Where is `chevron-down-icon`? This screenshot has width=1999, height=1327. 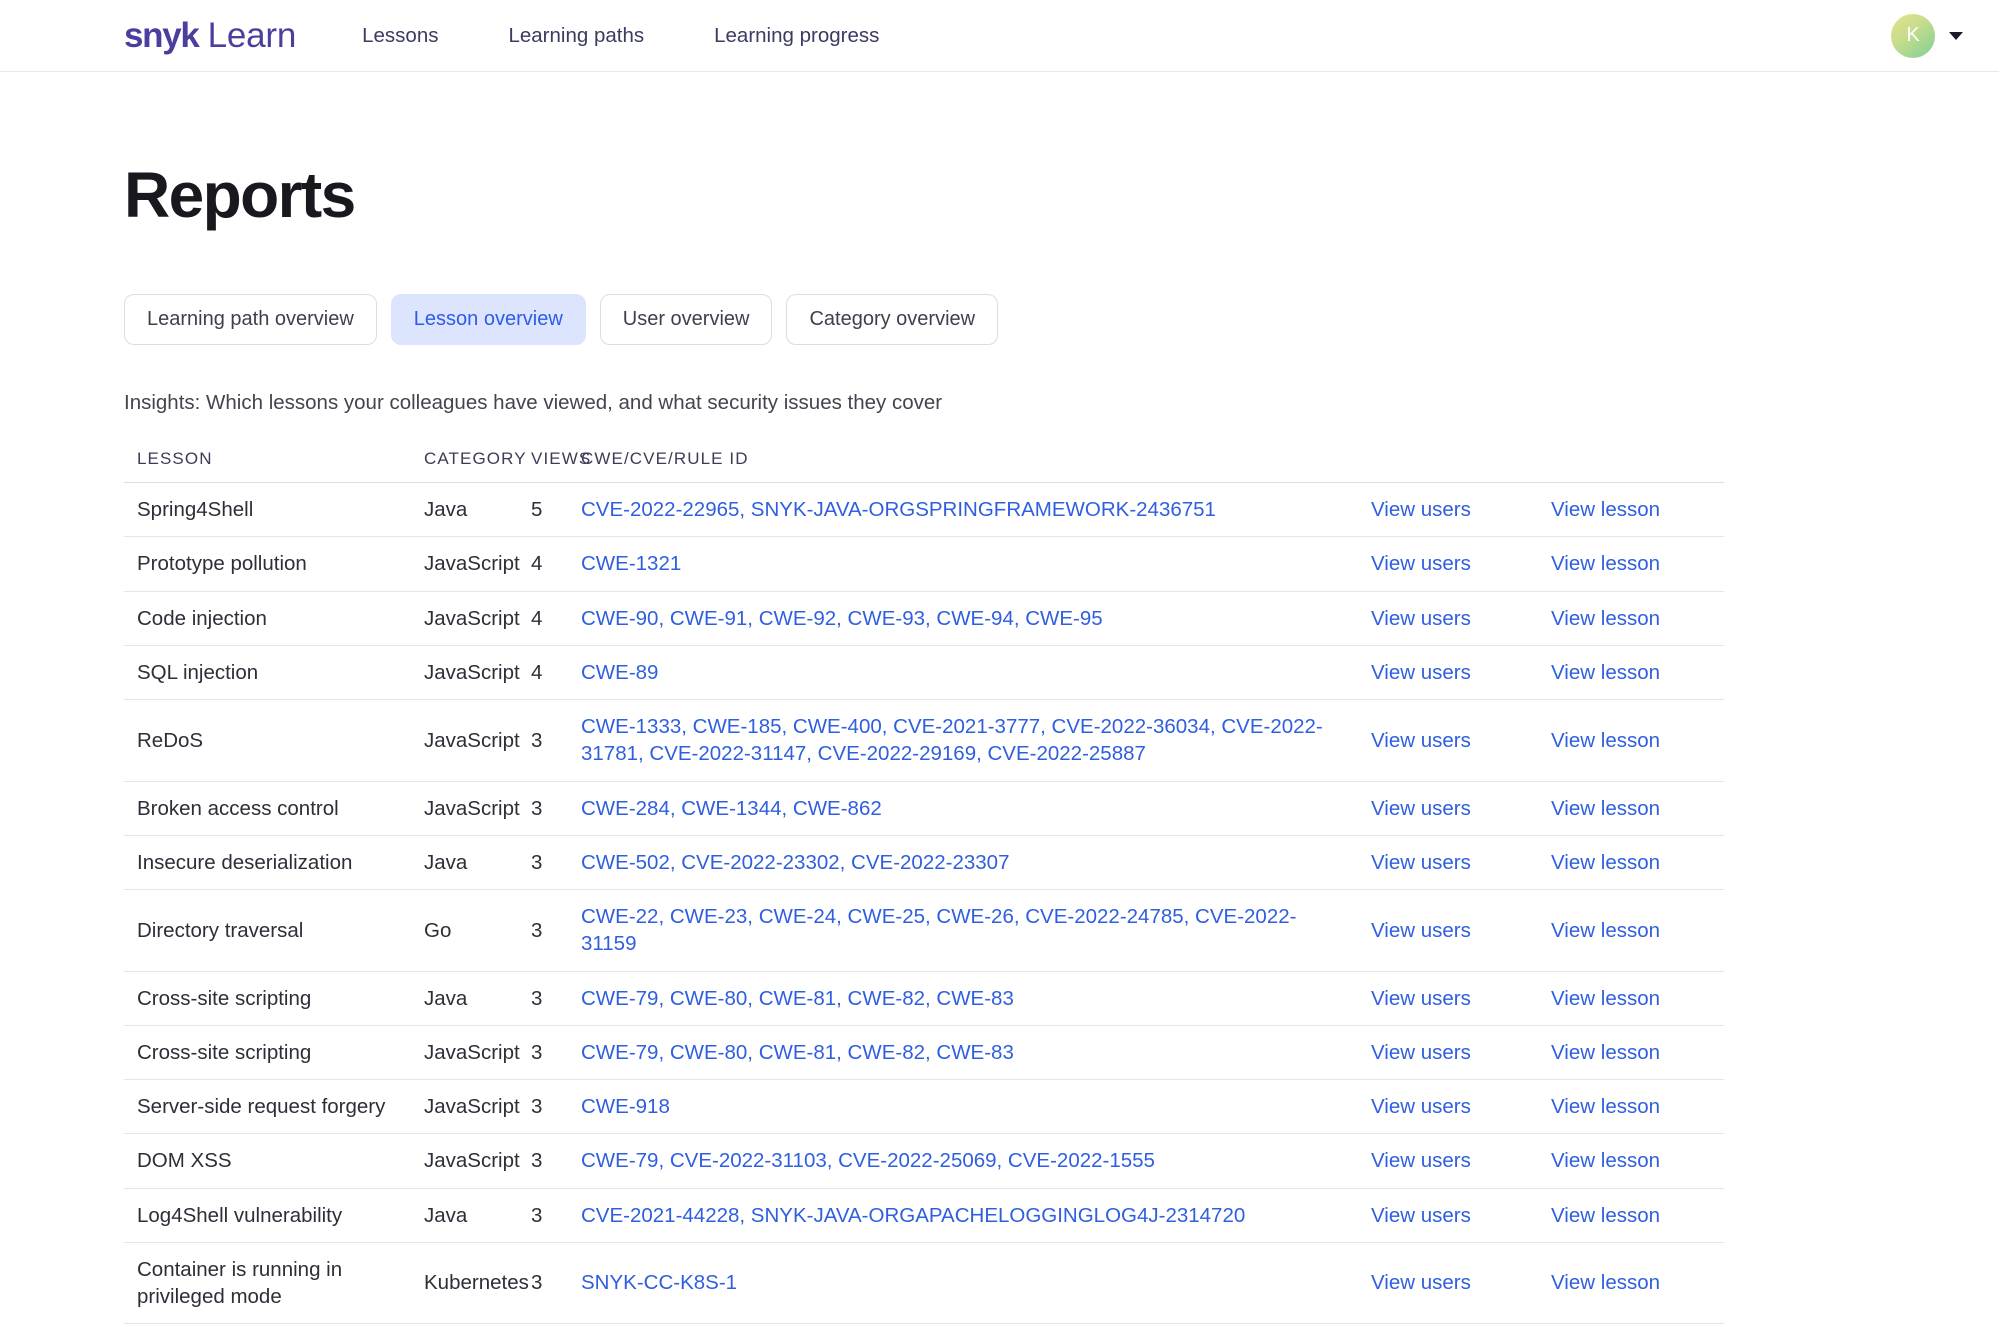 chevron-down-icon is located at coordinates (1956, 35).